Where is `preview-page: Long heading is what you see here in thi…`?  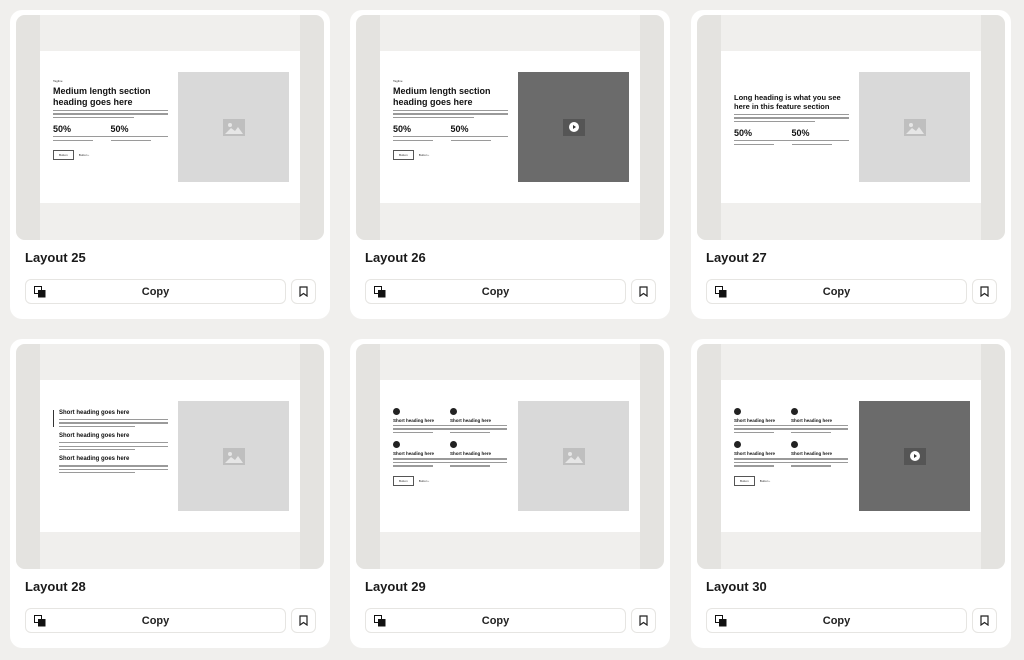 preview-page: Long heading is what you see here in thi… is located at coordinates (851, 127).